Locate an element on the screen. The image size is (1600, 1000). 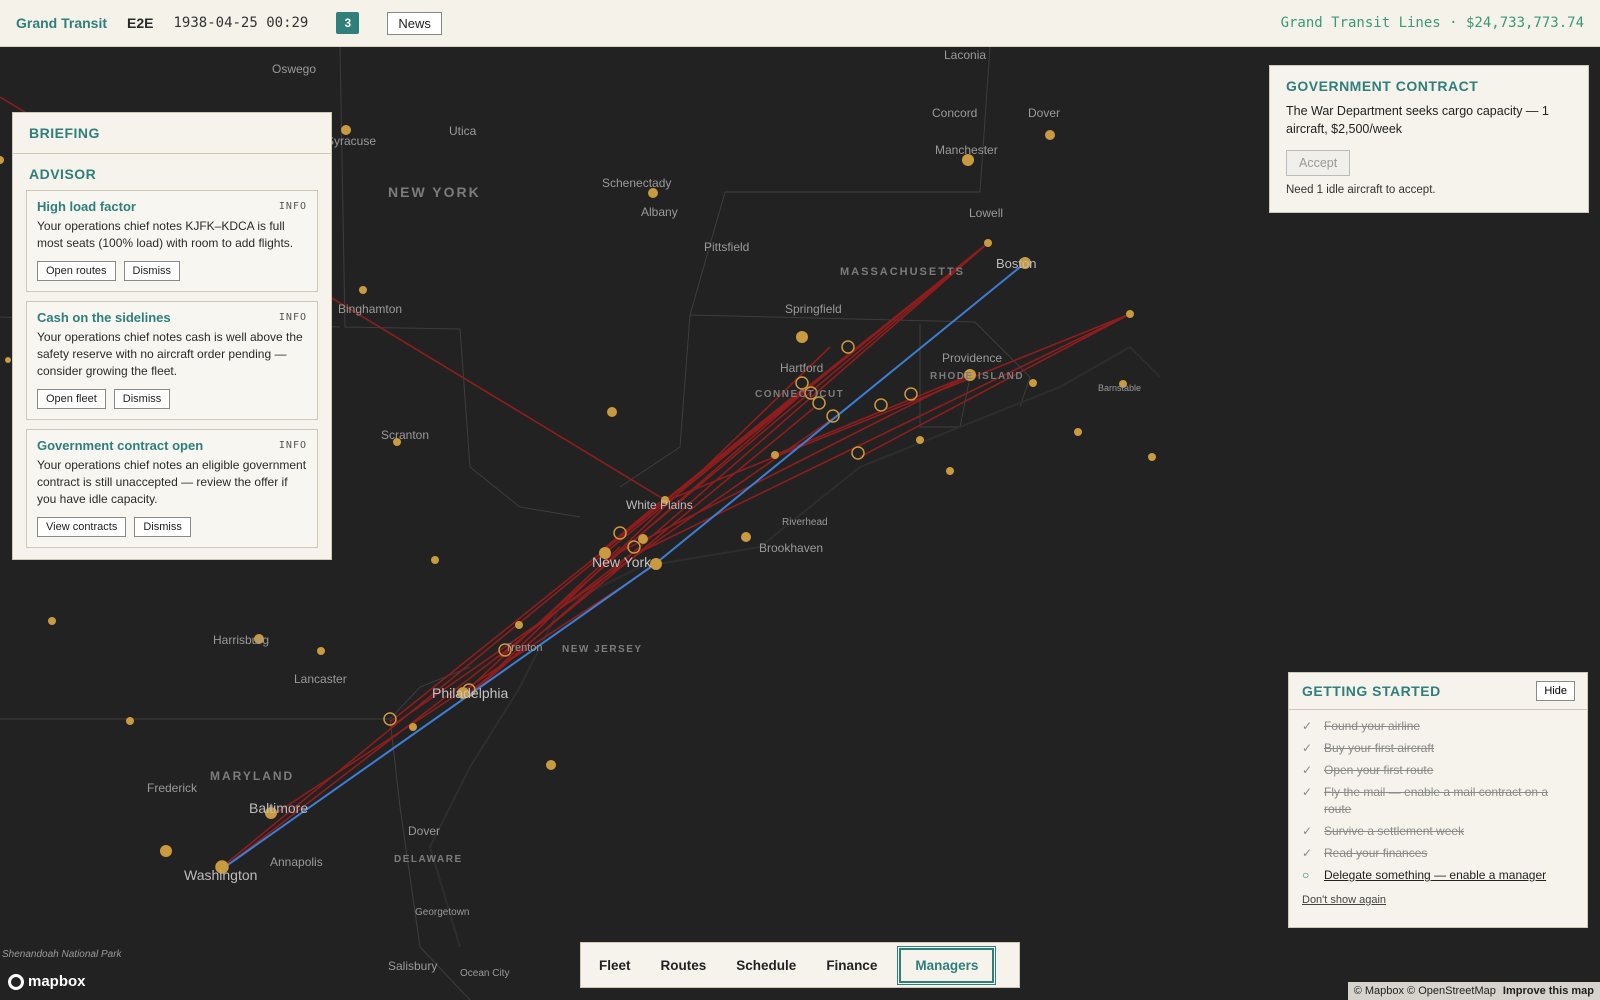
list-item: ✓ Buy your first aircraft is located at coordinates (1368, 748).